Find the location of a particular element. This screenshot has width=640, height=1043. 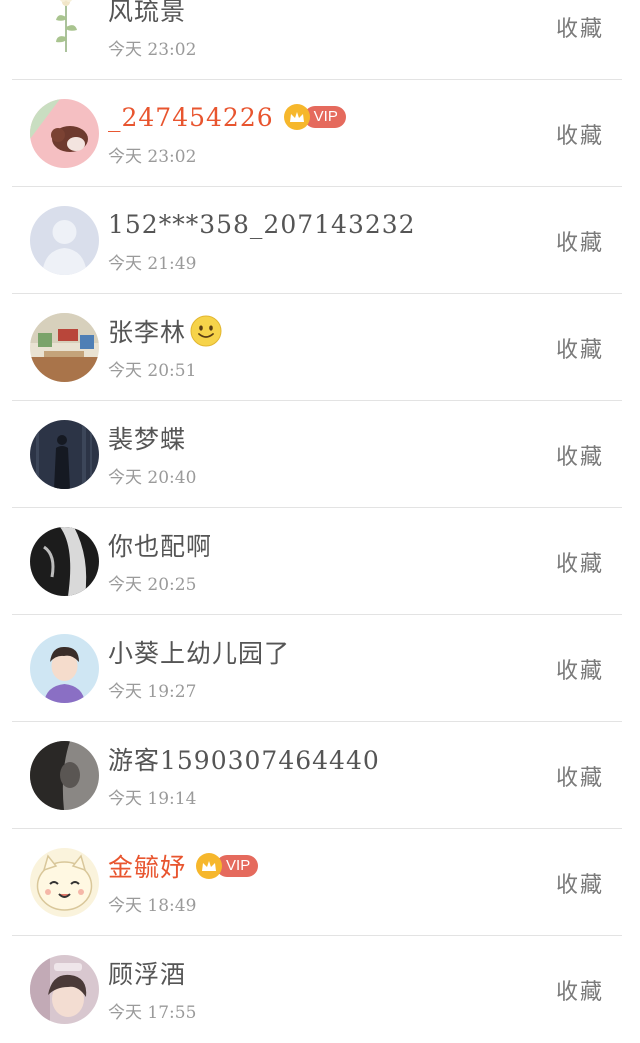

user-name: 顾浮酒 is located at coordinates (147, 973).